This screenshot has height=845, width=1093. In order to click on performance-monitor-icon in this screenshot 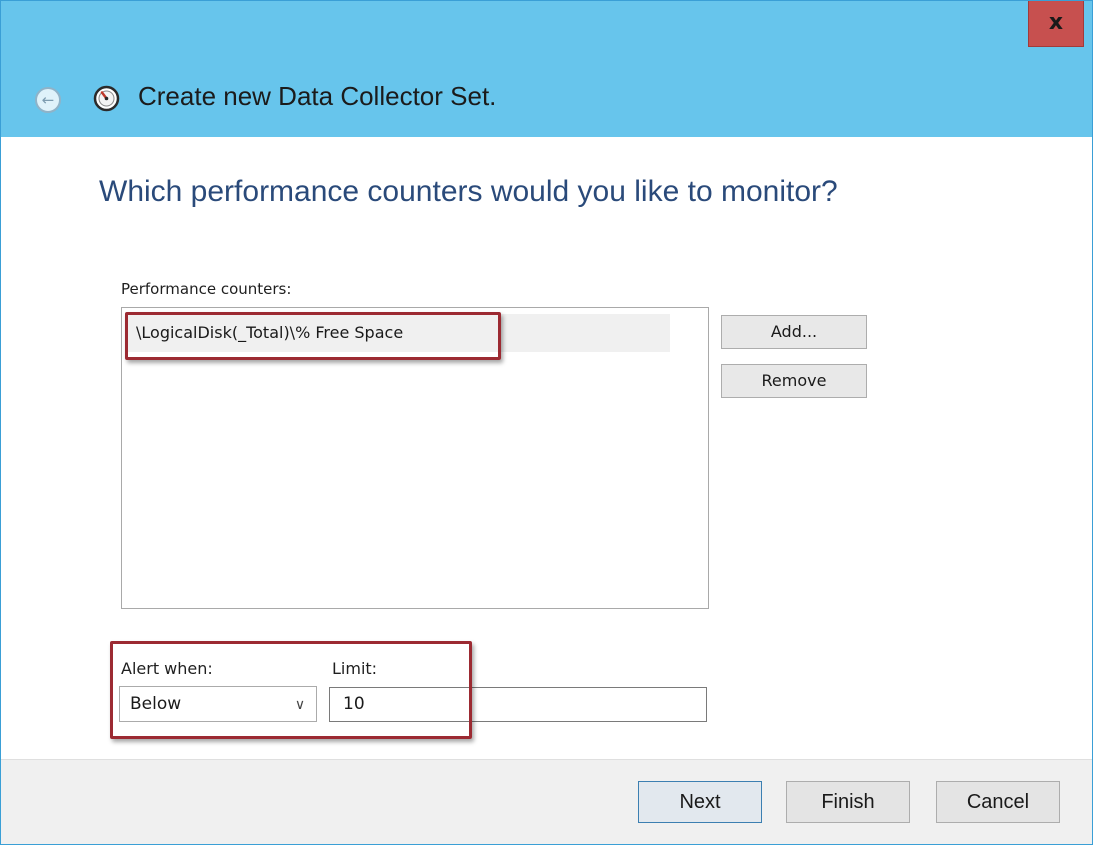, I will do `click(106, 98)`.